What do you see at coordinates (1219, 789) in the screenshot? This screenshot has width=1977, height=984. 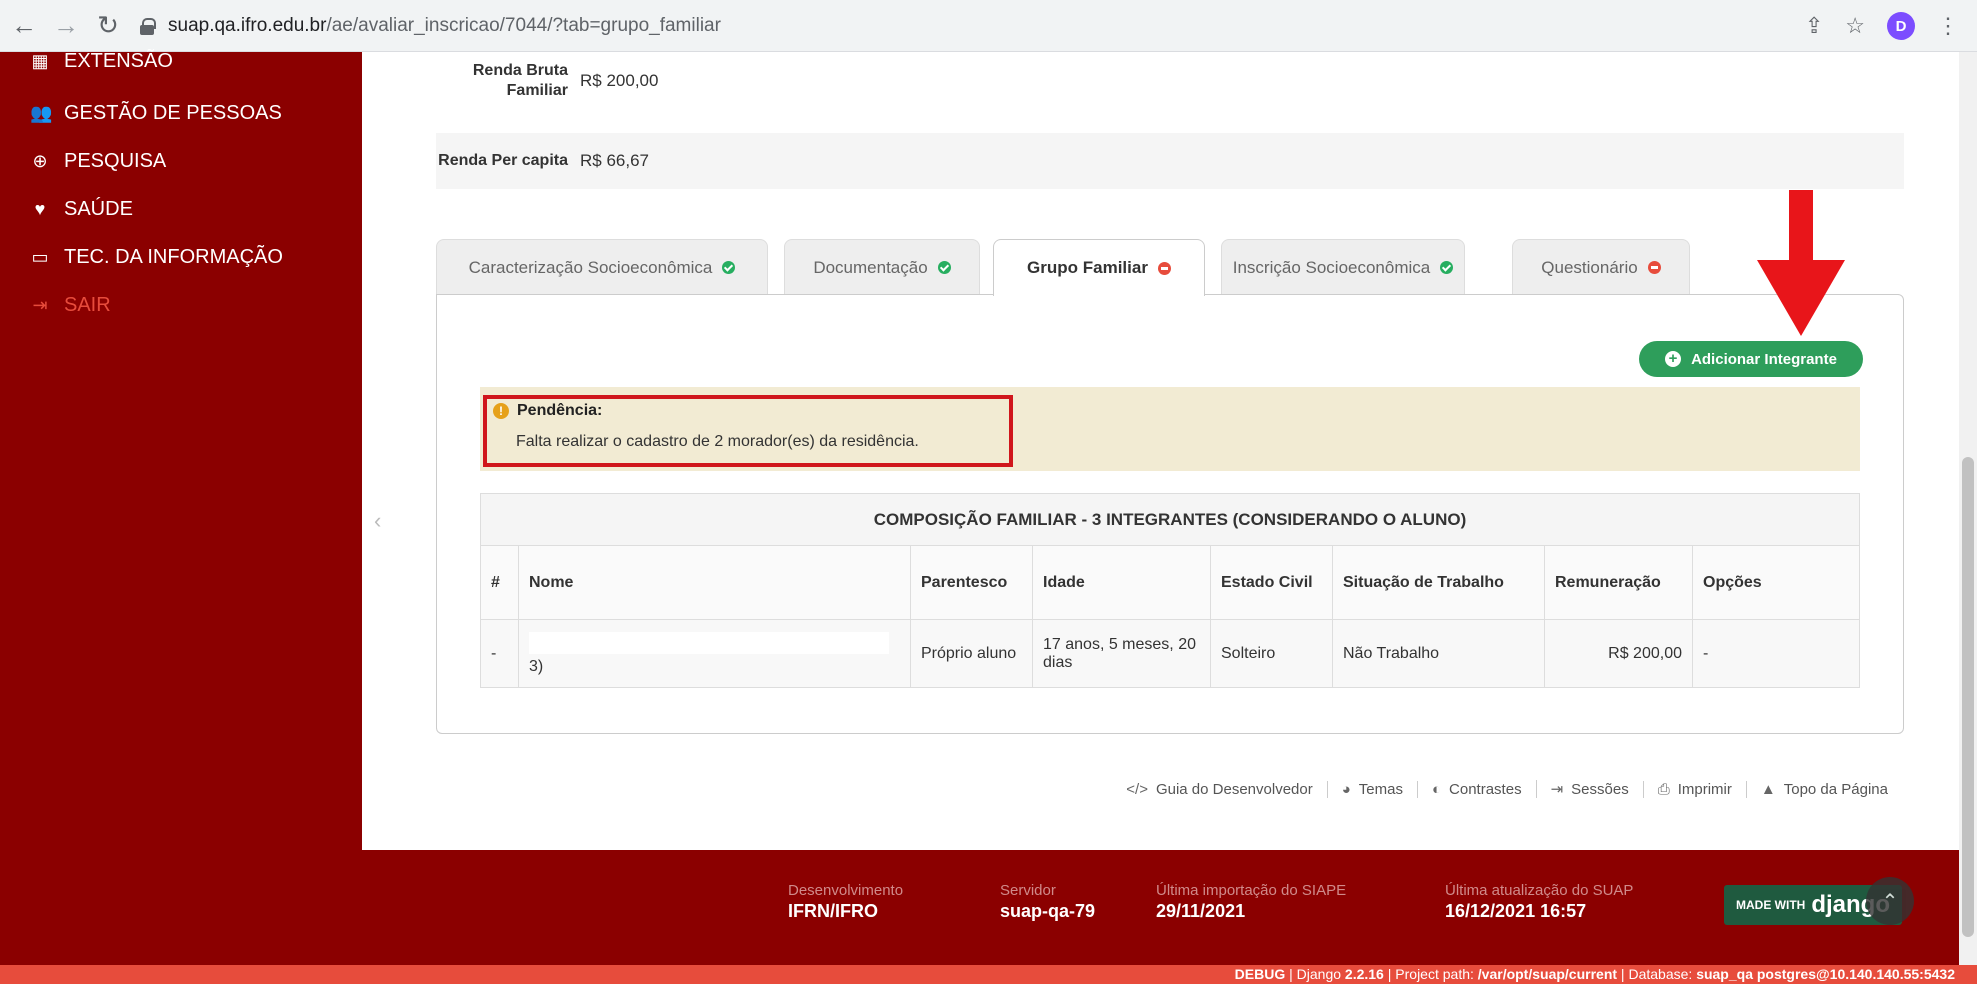 I see `link-guia-desenvolvedor: </> Guia do Desenvolvedor` at bounding box center [1219, 789].